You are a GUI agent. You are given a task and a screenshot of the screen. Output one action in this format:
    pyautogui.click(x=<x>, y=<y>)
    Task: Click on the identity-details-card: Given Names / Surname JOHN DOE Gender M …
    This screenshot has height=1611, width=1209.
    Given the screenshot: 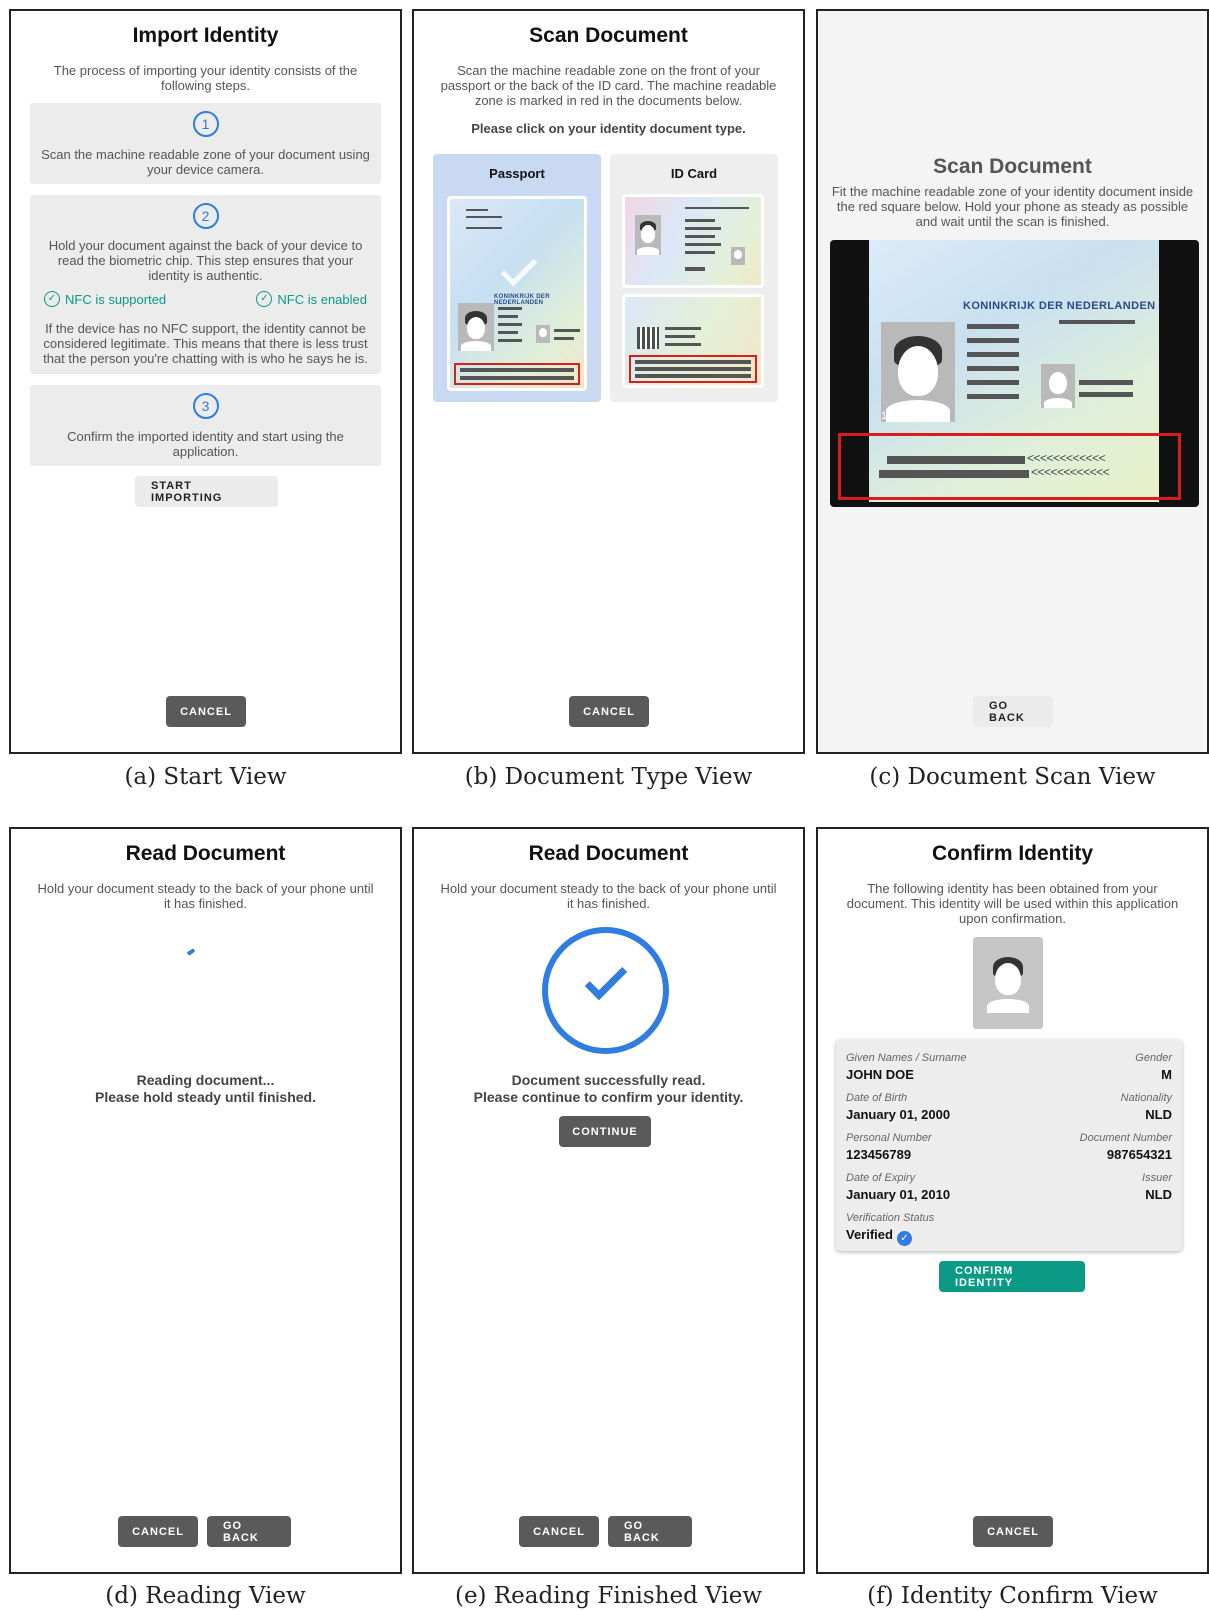 What is the action you would take?
    pyautogui.click(x=1009, y=1145)
    